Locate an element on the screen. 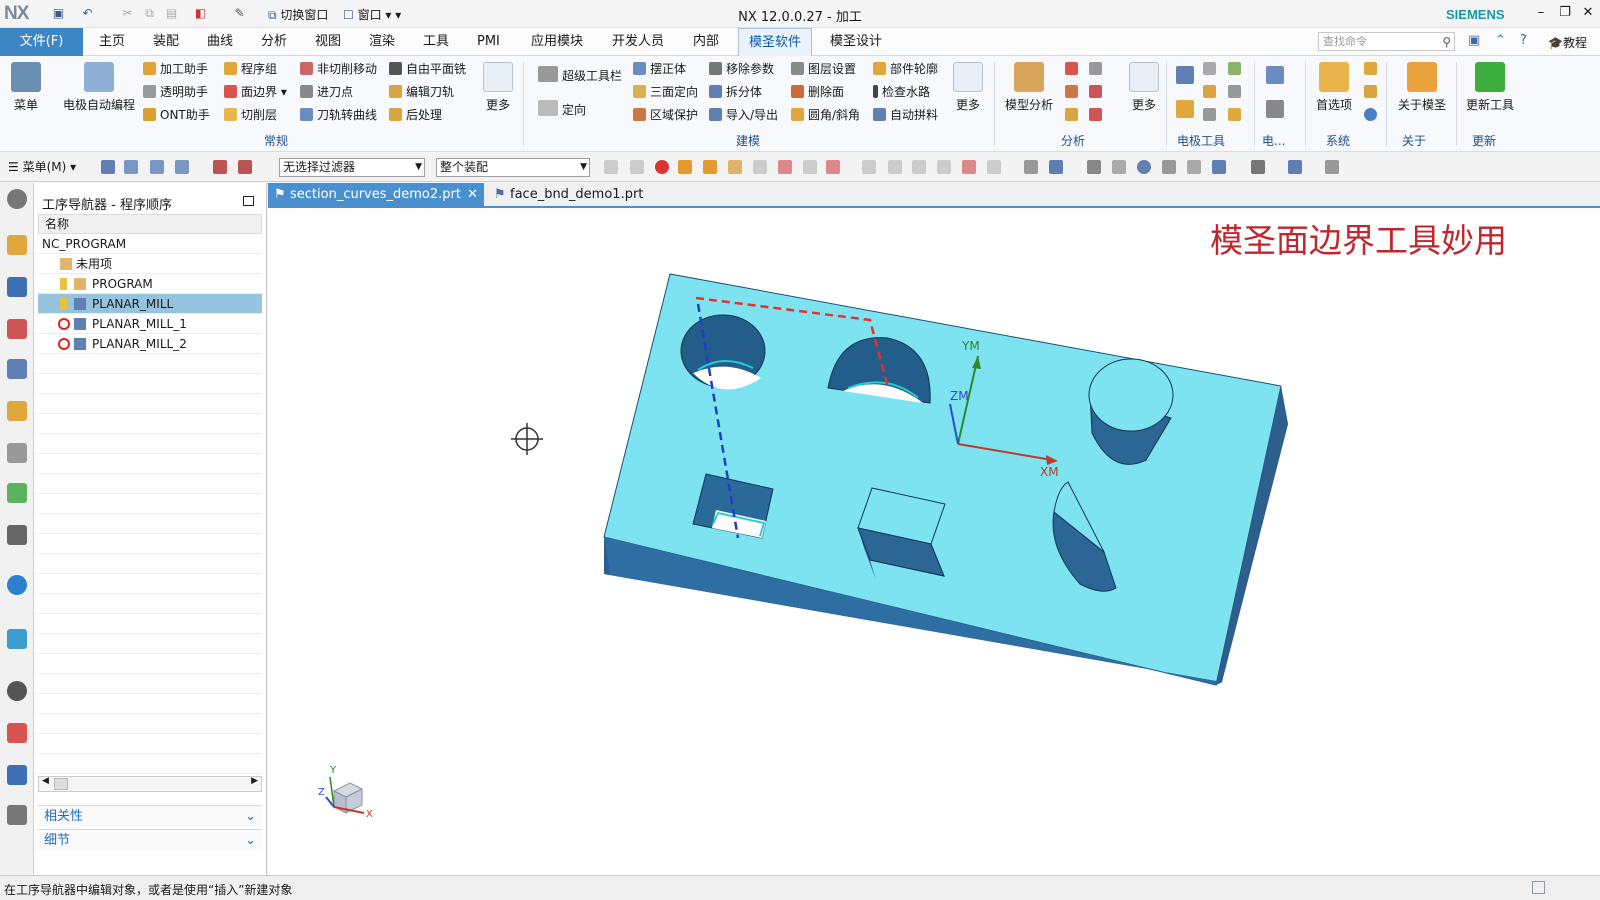  maximize-panel-icon is located at coordinates (248, 201).